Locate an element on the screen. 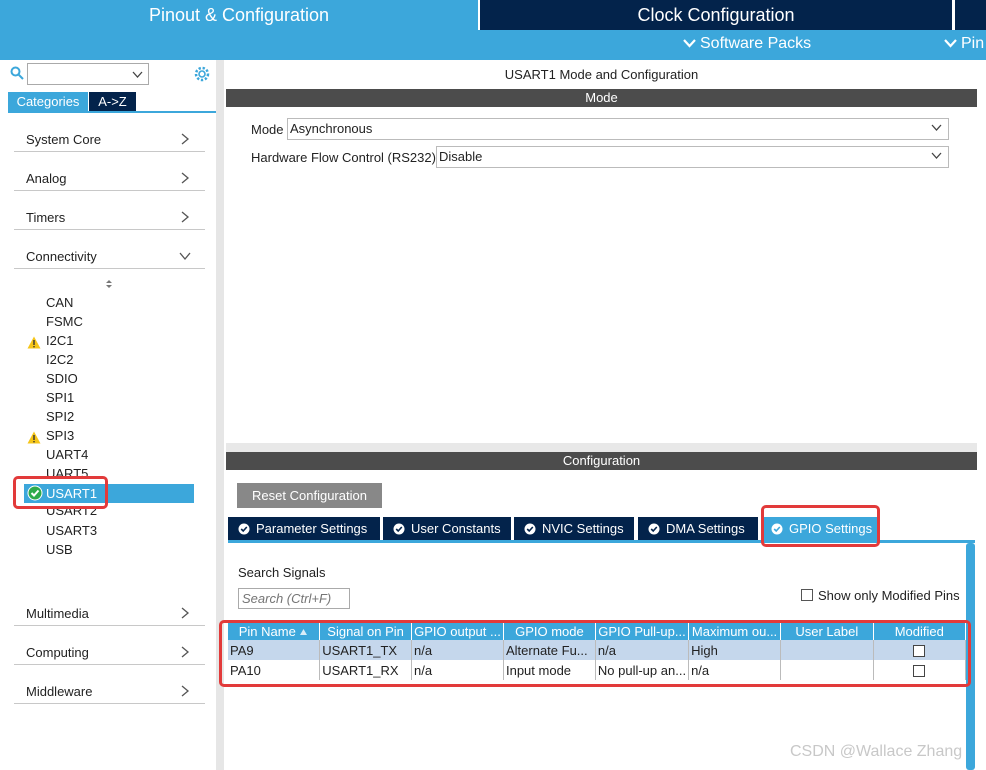 The image size is (986, 770). panel-divider is located at coordinates (601, 447).